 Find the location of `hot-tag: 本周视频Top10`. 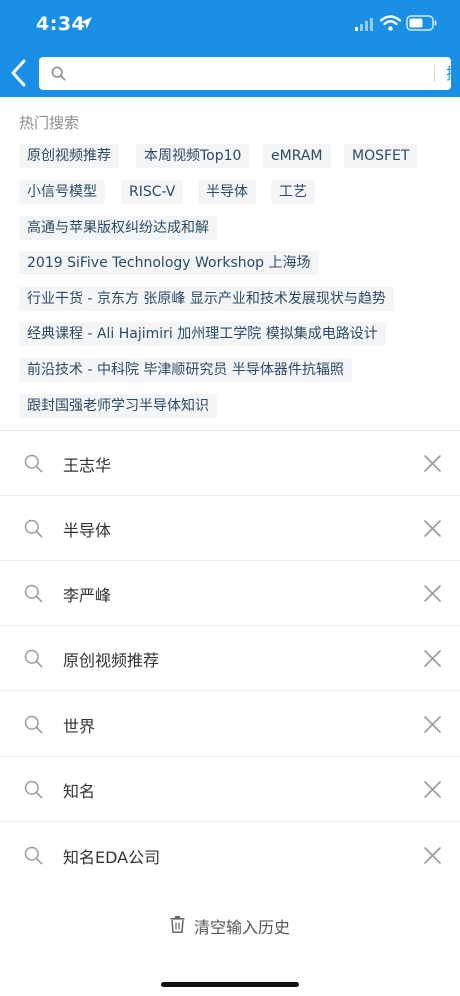

hot-tag: 本周视频Top10 is located at coordinates (193, 156).